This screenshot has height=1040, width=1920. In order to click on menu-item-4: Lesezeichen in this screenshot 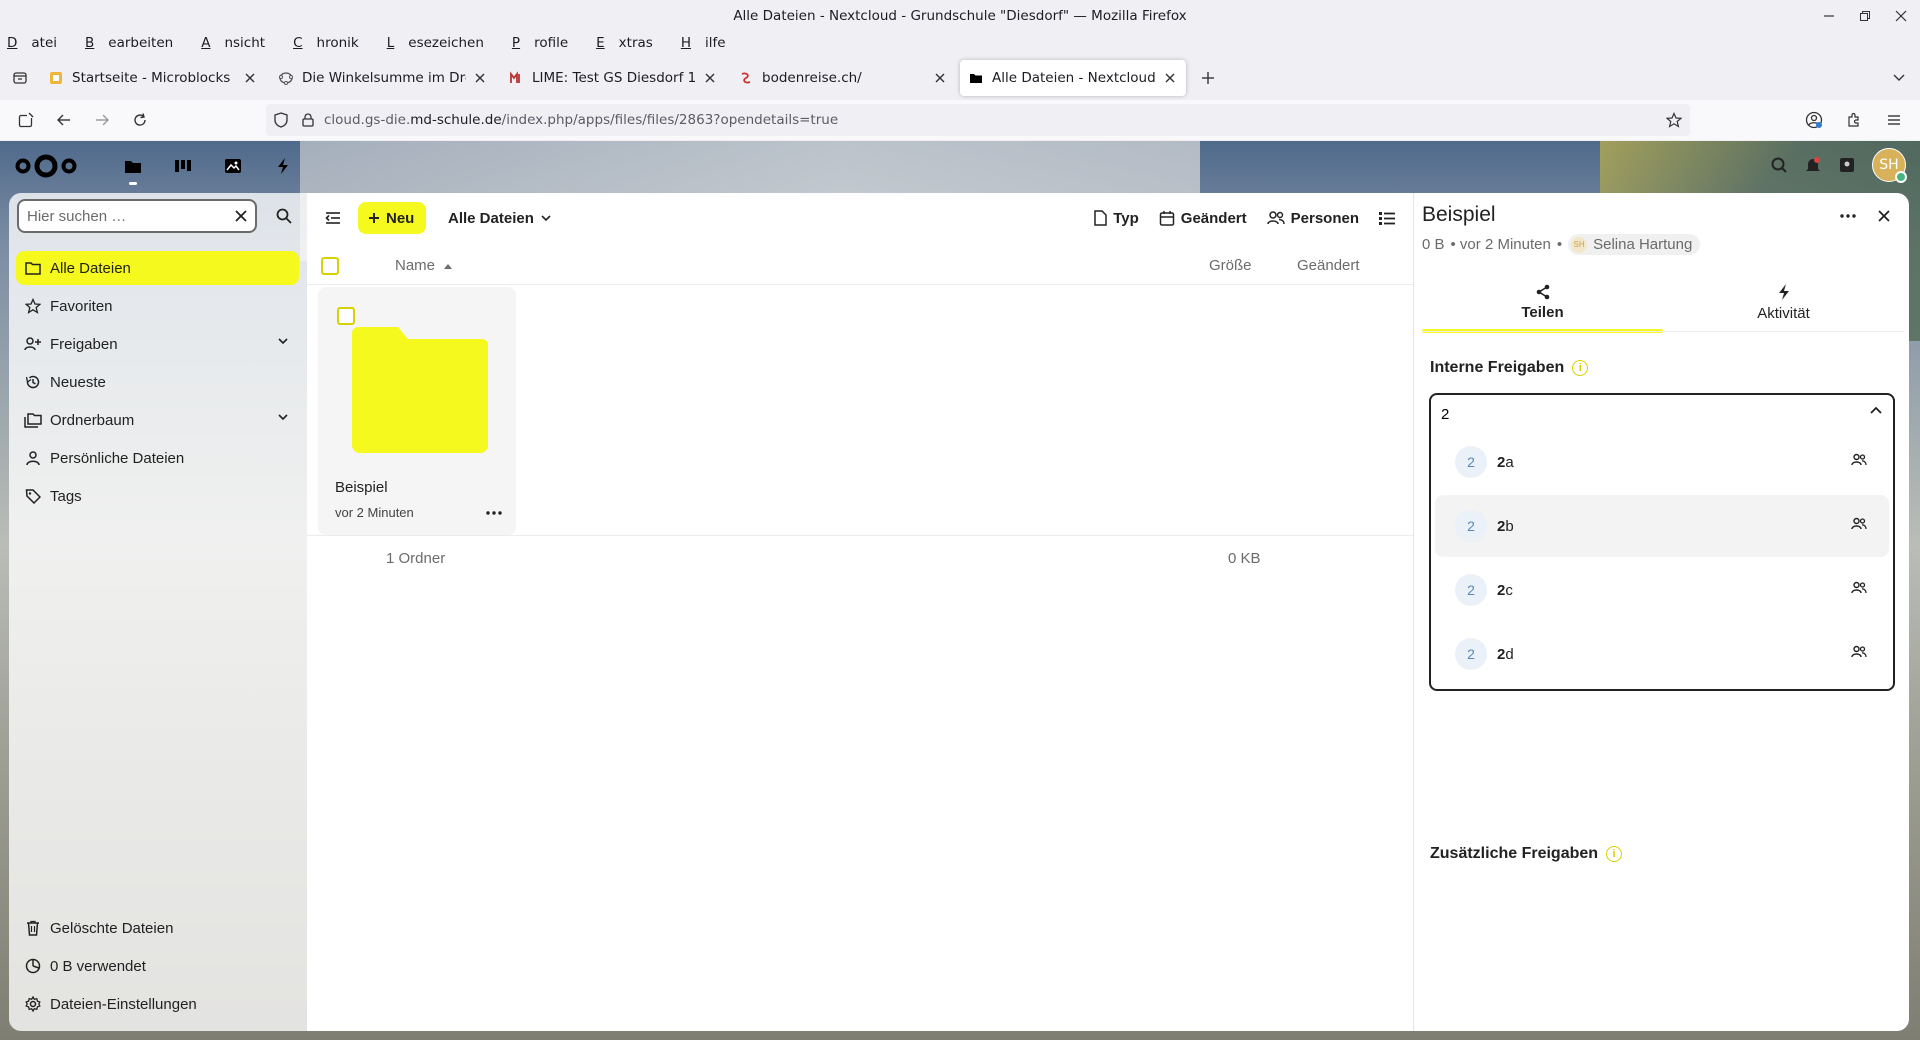, I will do `click(446, 43)`.